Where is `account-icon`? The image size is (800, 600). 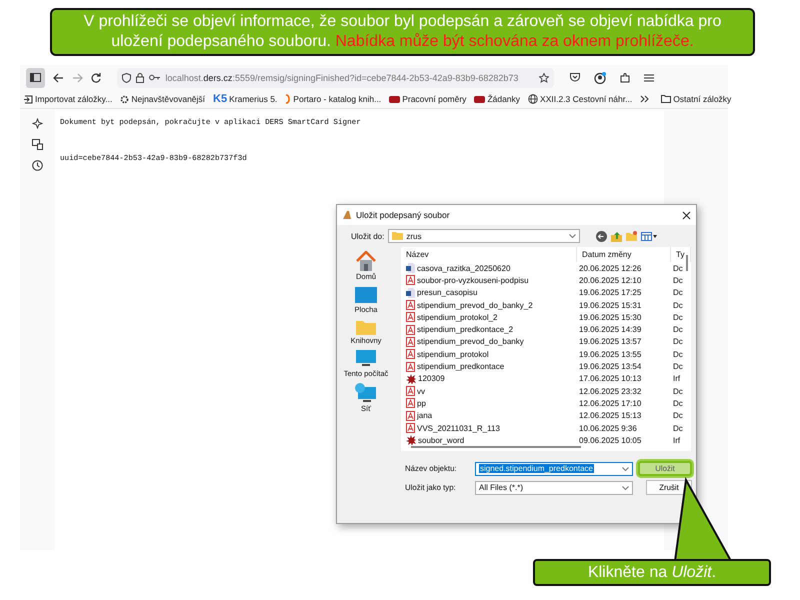
account-icon is located at coordinates (600, 78).